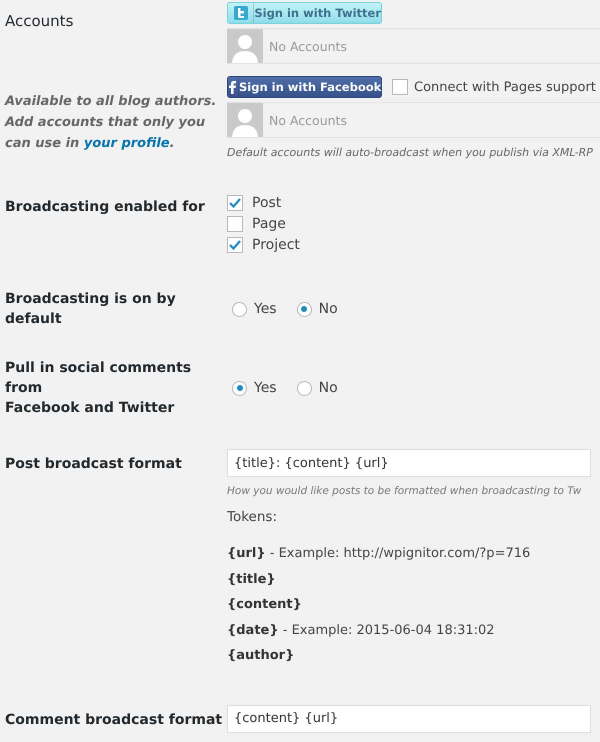 Image resolution: width=600 pixels, height=742 pixels. What do you see at coordinates (361, 631) in the screenshot?
I see `token-line: {date} - Example: 2015-06-04 18:31:02` at bounding box center [361, 631].